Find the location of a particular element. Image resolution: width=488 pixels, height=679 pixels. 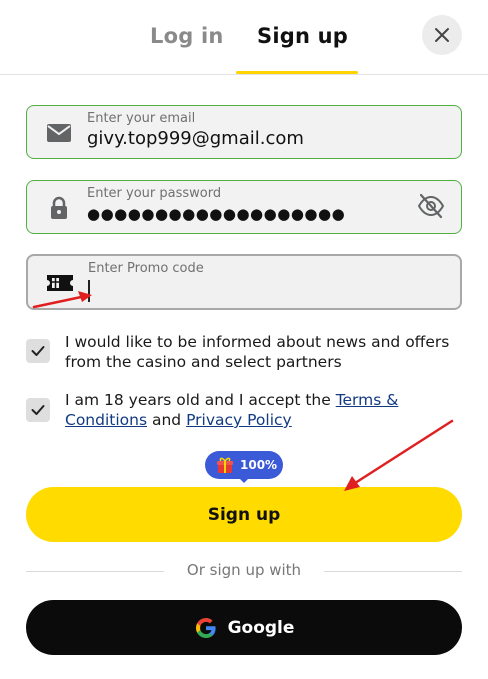

badge-pointer is located at coordinates (244, 480).